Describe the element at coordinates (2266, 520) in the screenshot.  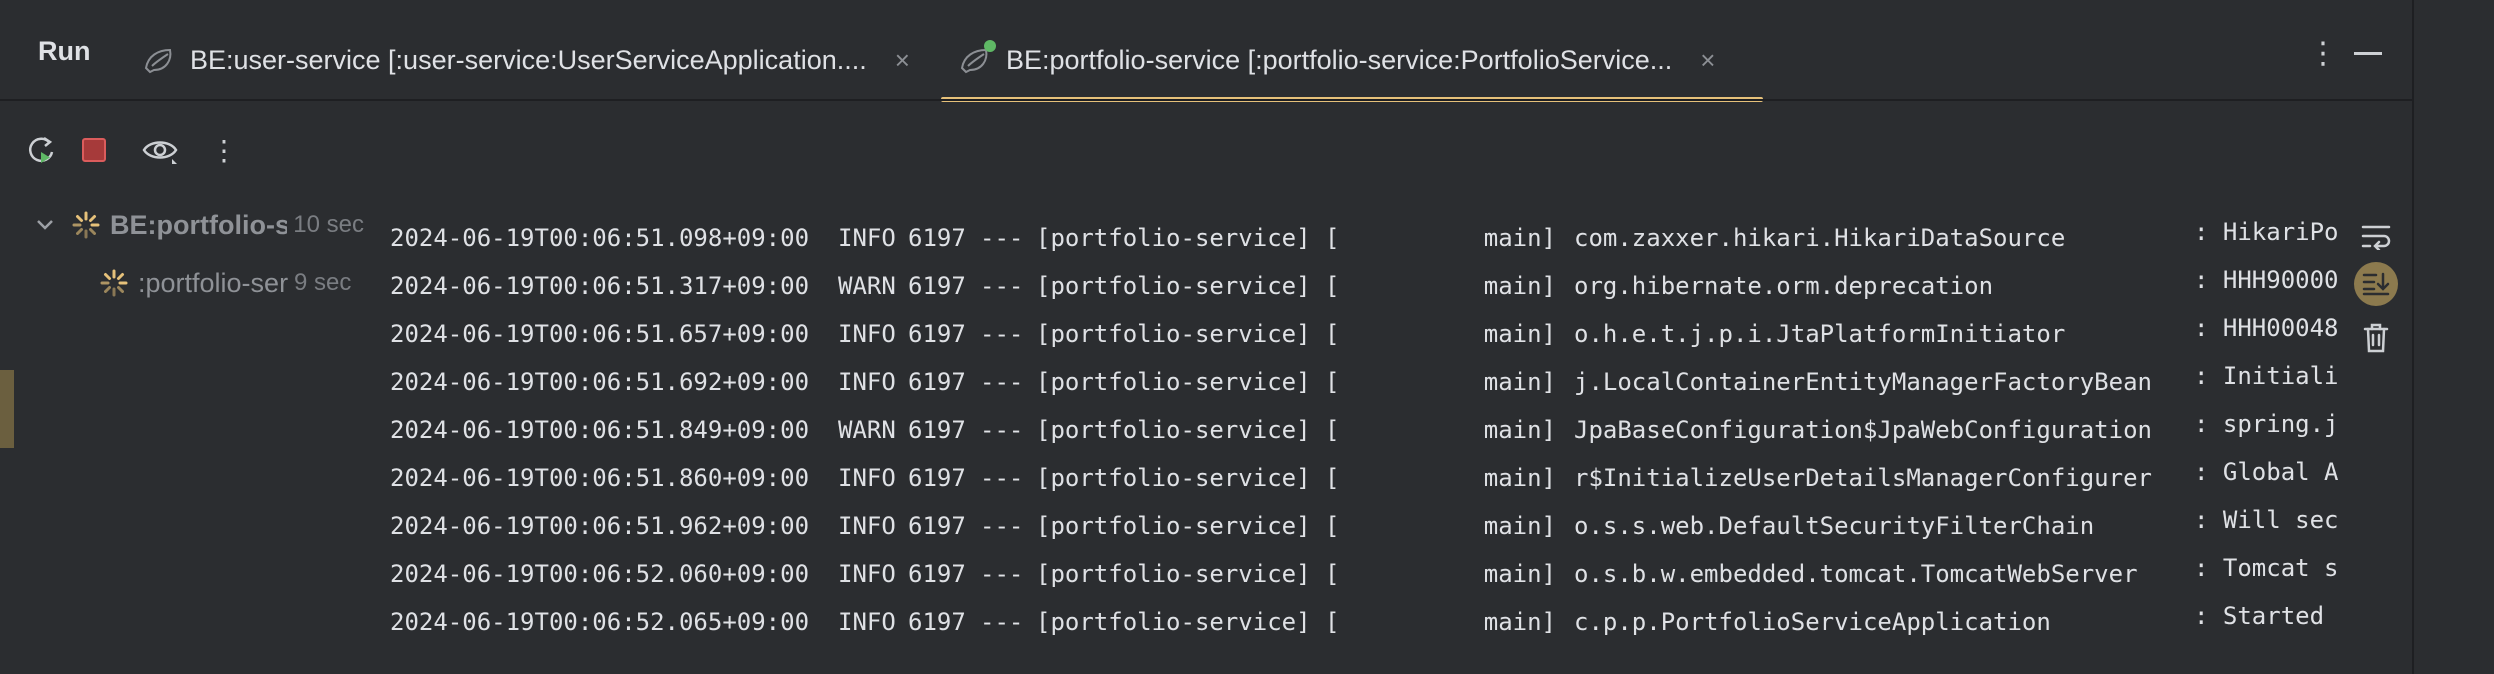
I see `log-msg: : Will secu` at that location.